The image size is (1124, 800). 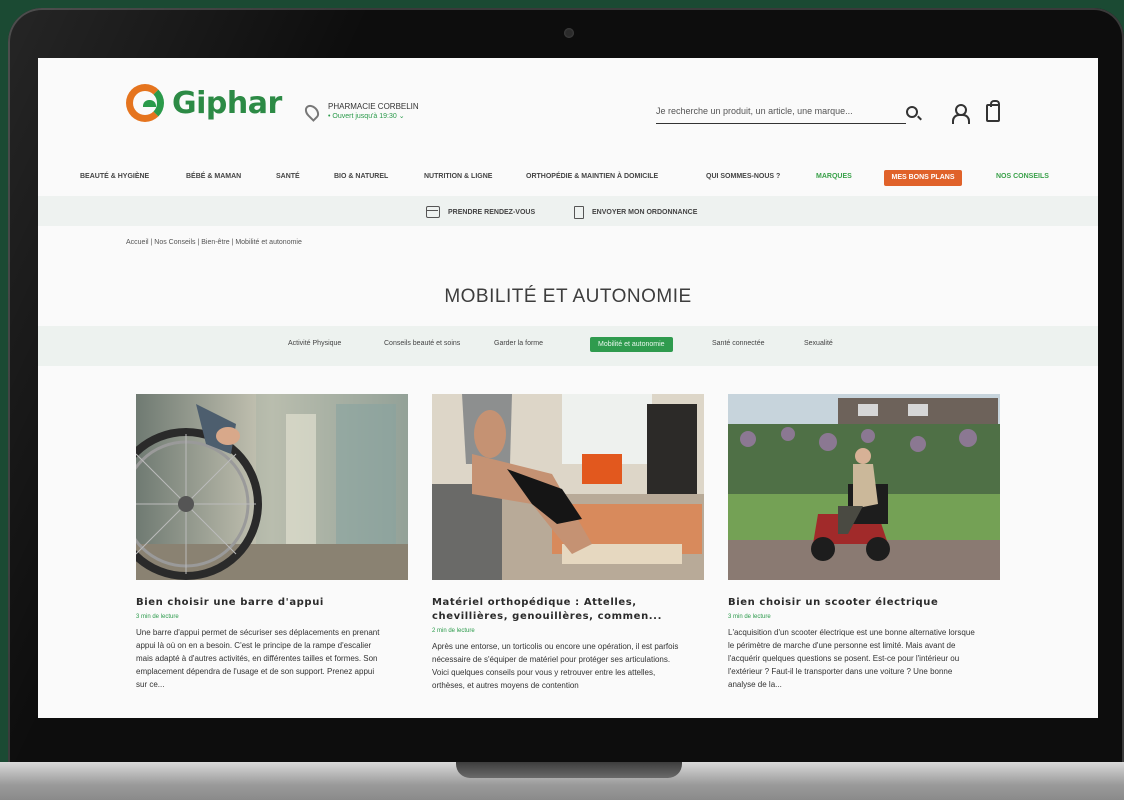 I want to click on prescription-link: ENVOYER MON ORDONNANCE, so click(x=635, y=212).